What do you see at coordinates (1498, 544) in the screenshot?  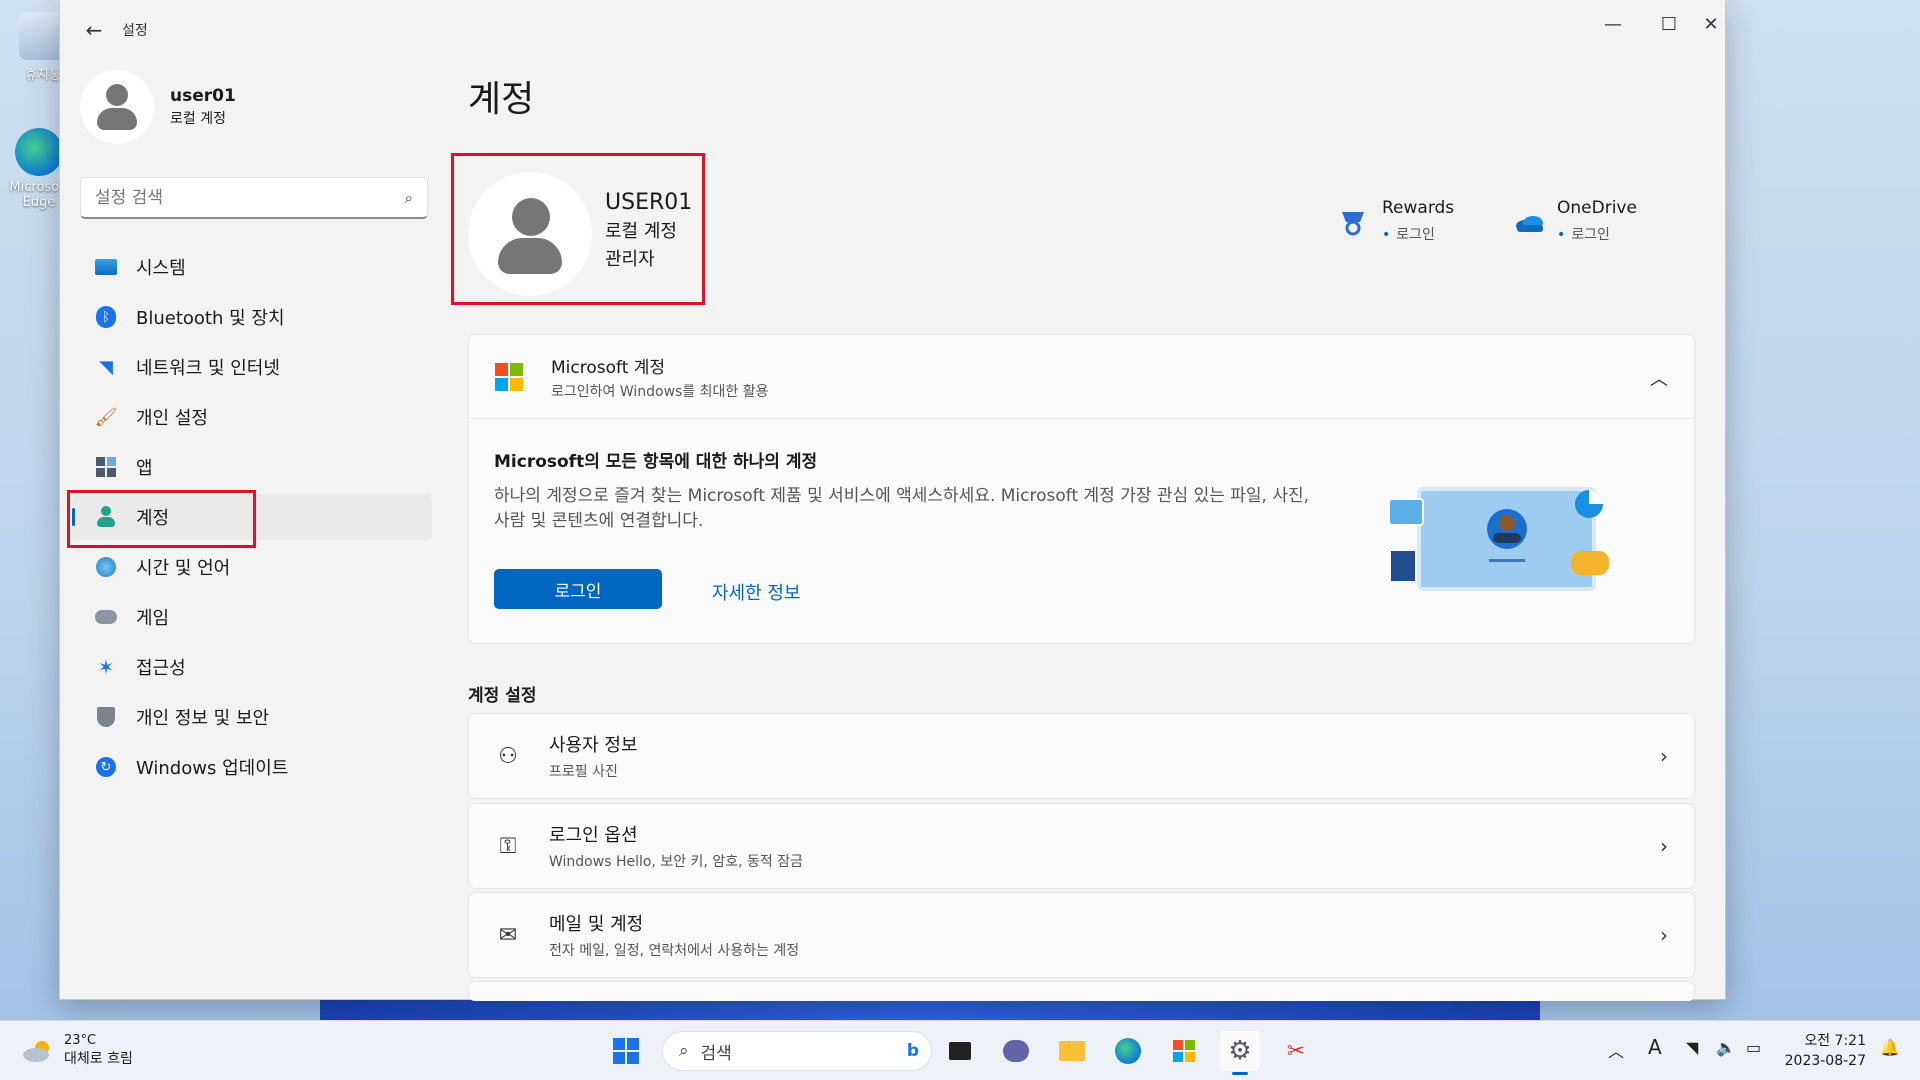 I see `microsoft-account-illustration` at bounding box center [1498, 544].